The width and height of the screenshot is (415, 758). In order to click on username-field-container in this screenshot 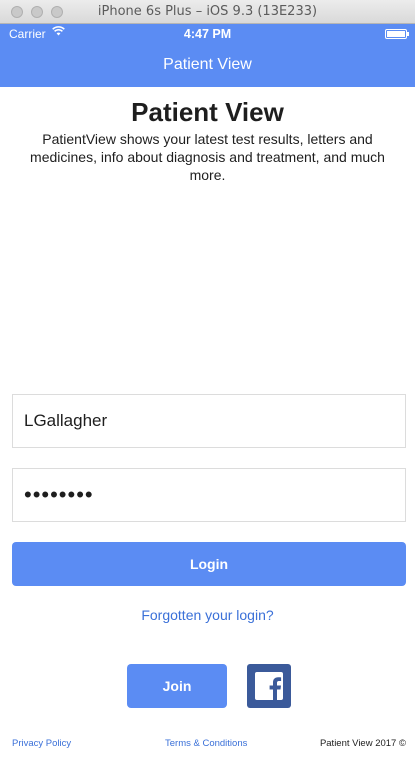, I will do `click(209, 421)`.